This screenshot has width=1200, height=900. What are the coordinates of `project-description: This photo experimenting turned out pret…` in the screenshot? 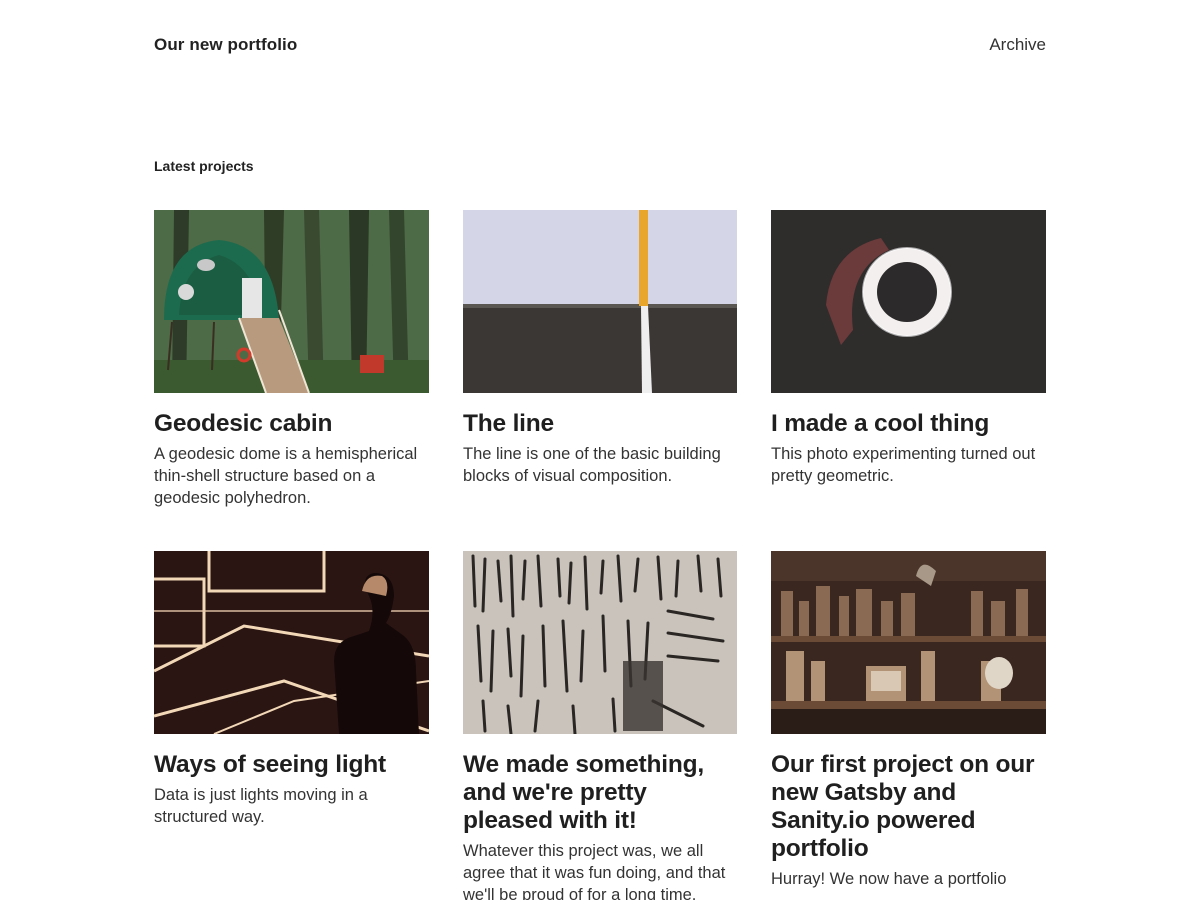 It's located at (903, 465).